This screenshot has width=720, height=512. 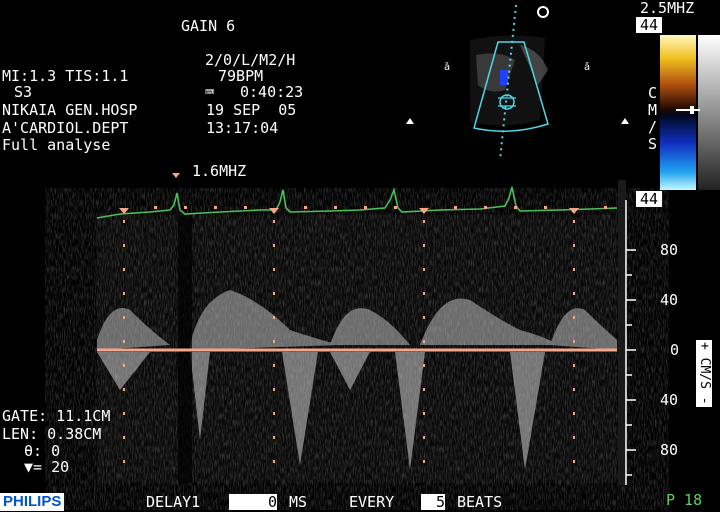 I want to click on transducer-frequency: 2.5MHZ, so click(x=667, y=8).